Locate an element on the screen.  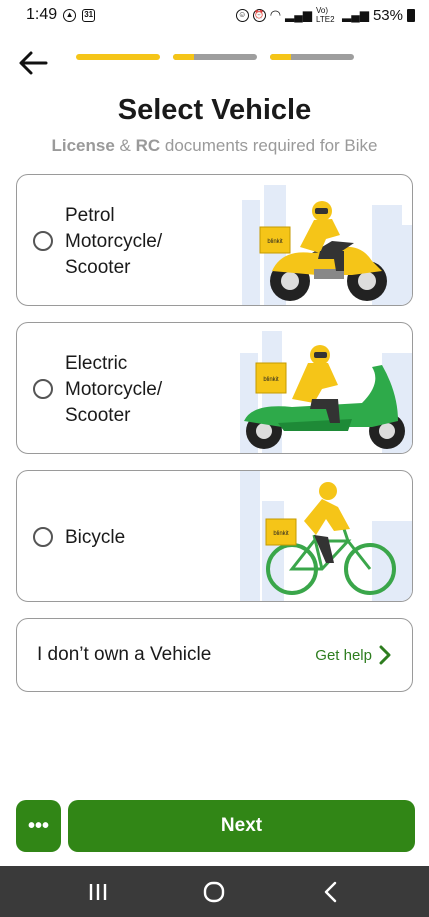
scooter-rider-illustration: blinkit is located at coordinates (326, 392).